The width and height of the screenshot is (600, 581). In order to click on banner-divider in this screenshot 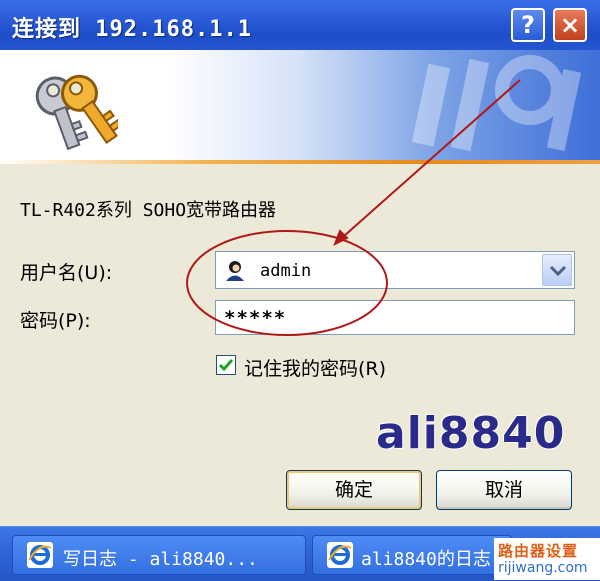, I will do `click(300, 162)`.